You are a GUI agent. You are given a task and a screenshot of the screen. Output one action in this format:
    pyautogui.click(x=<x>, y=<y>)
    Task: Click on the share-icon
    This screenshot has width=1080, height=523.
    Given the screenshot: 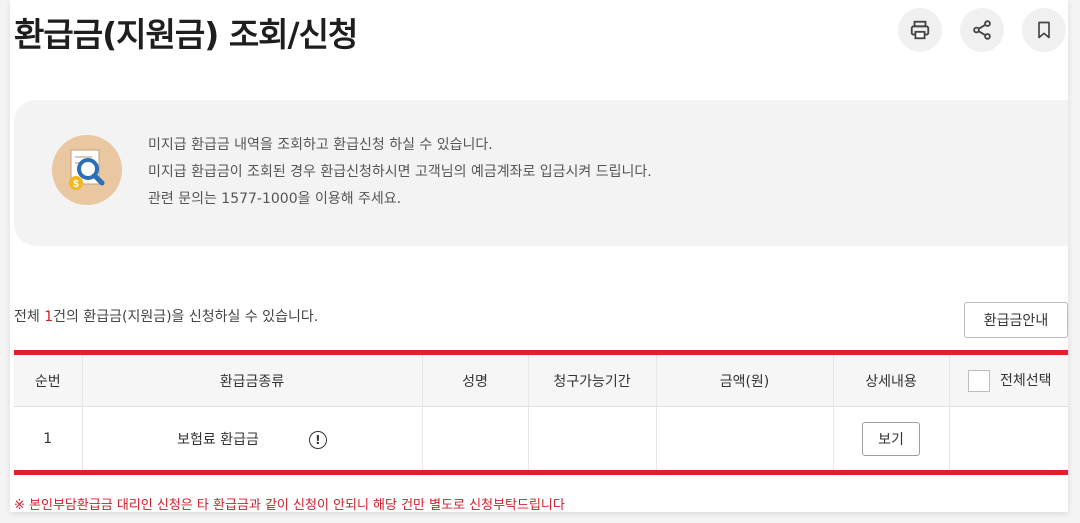 What is the action you would take?
    pyautogui.click(x=982, y=30)
    